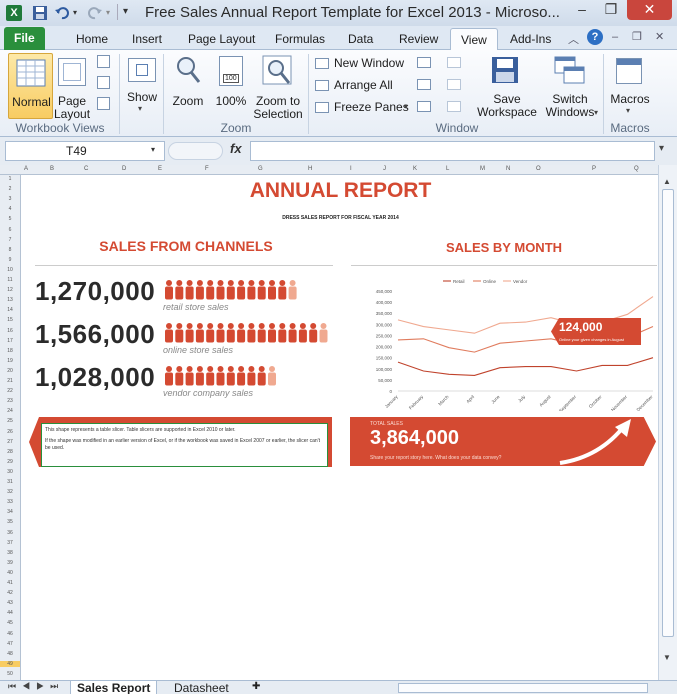 This screenshot has width=677, height=694. What do you see at coordinates (195, 151) in the screenshot?
I see `formula-bar-splitter` at bounding box center [195, 151].